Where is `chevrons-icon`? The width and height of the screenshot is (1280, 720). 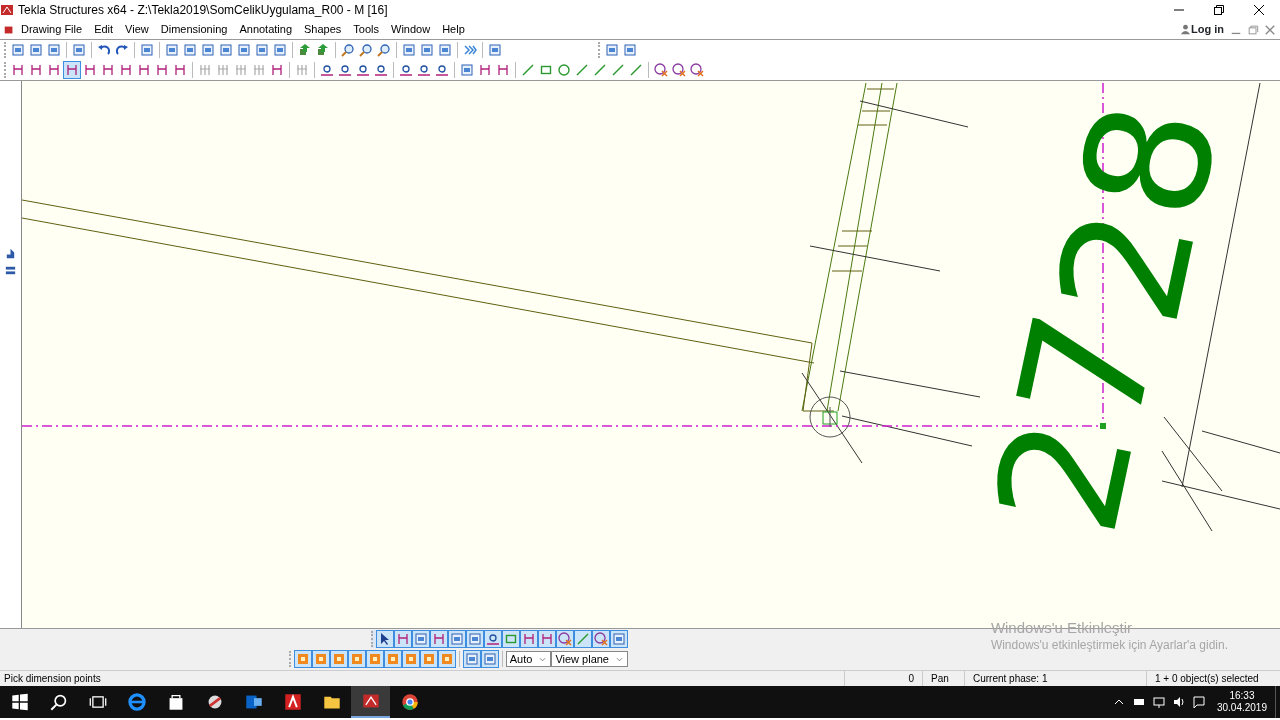 chevrons-icon is located at coordinates (470, 50).